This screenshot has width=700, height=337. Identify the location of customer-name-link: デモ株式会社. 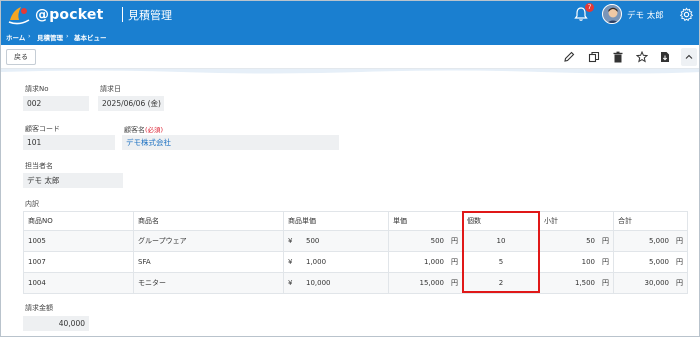
(230, 142).